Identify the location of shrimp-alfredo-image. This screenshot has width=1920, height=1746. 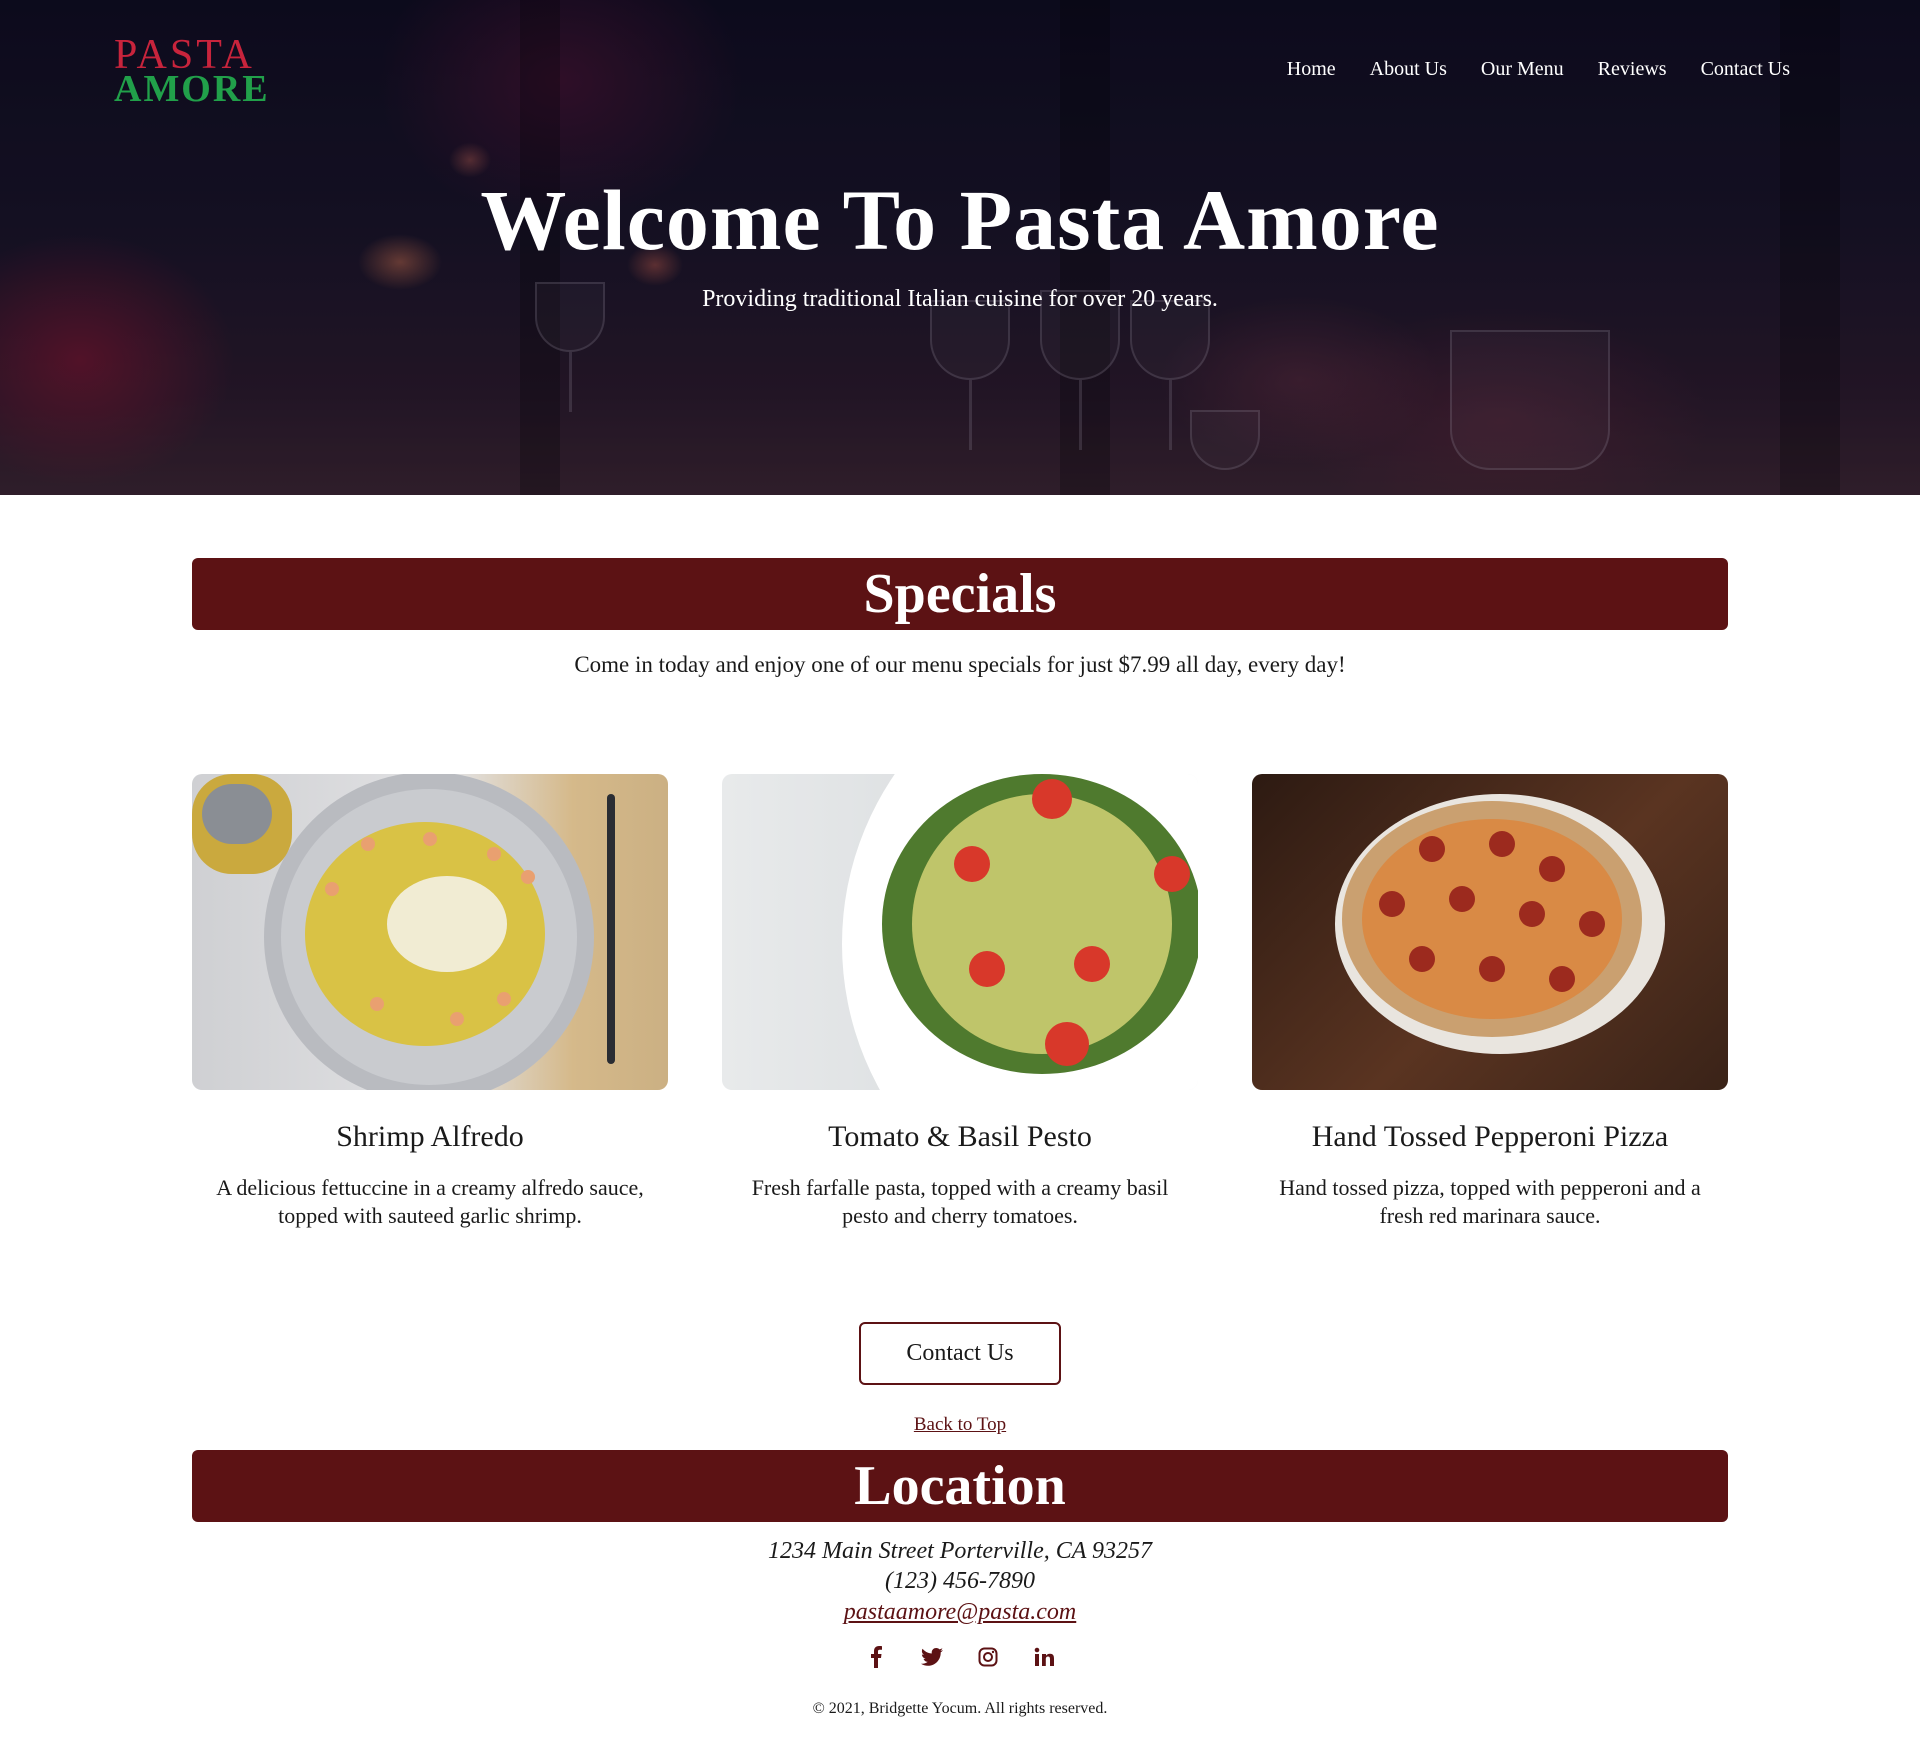
(430, 932).